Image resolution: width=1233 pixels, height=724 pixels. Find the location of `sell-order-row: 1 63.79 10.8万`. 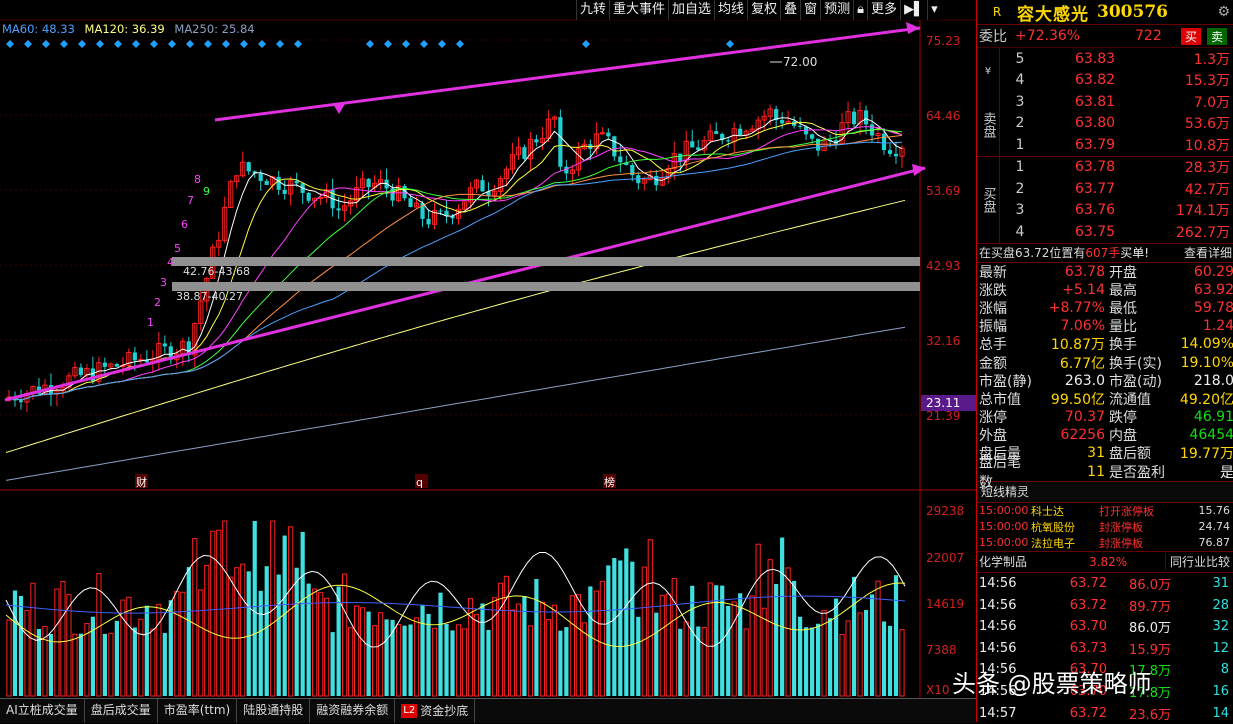

sell-order-row: 1 63.79 10.8万 is located at coordinates (1116, 145).